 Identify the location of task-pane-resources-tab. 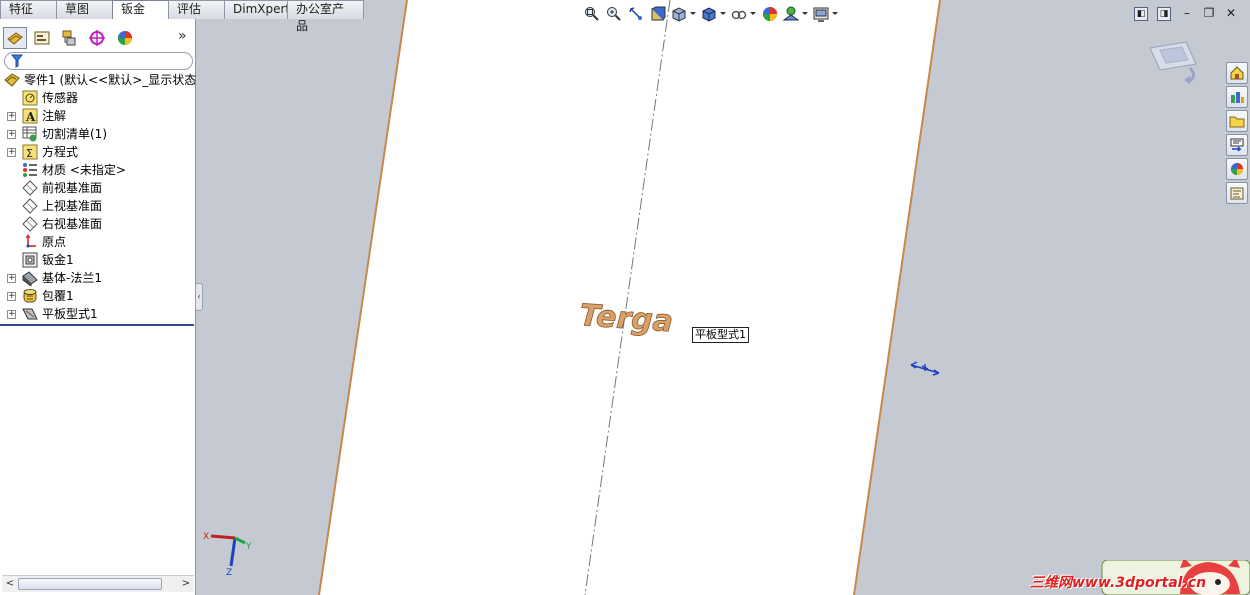
(1237, 97).